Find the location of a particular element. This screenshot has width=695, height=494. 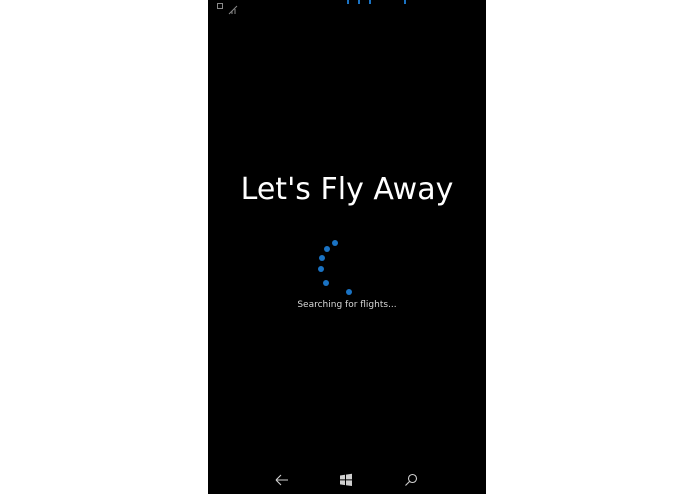

windows-logo-icon is located at coordinates (346, 480).